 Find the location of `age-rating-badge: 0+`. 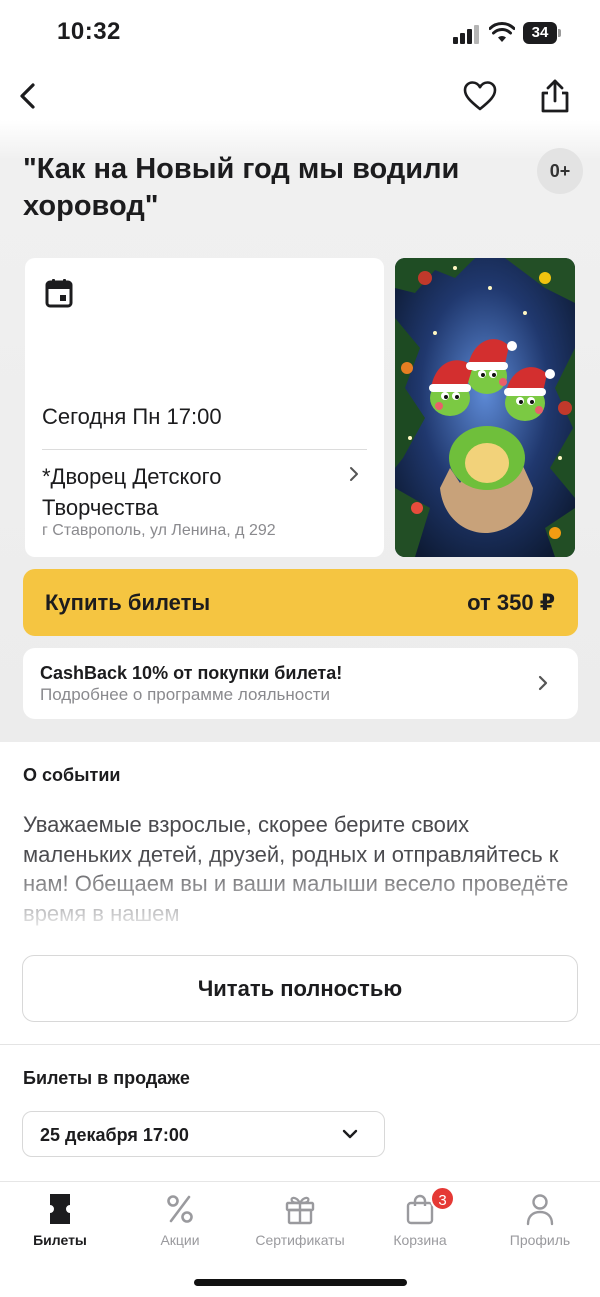

age-rating-badge: 0+ is located at coordinates (560, 171).